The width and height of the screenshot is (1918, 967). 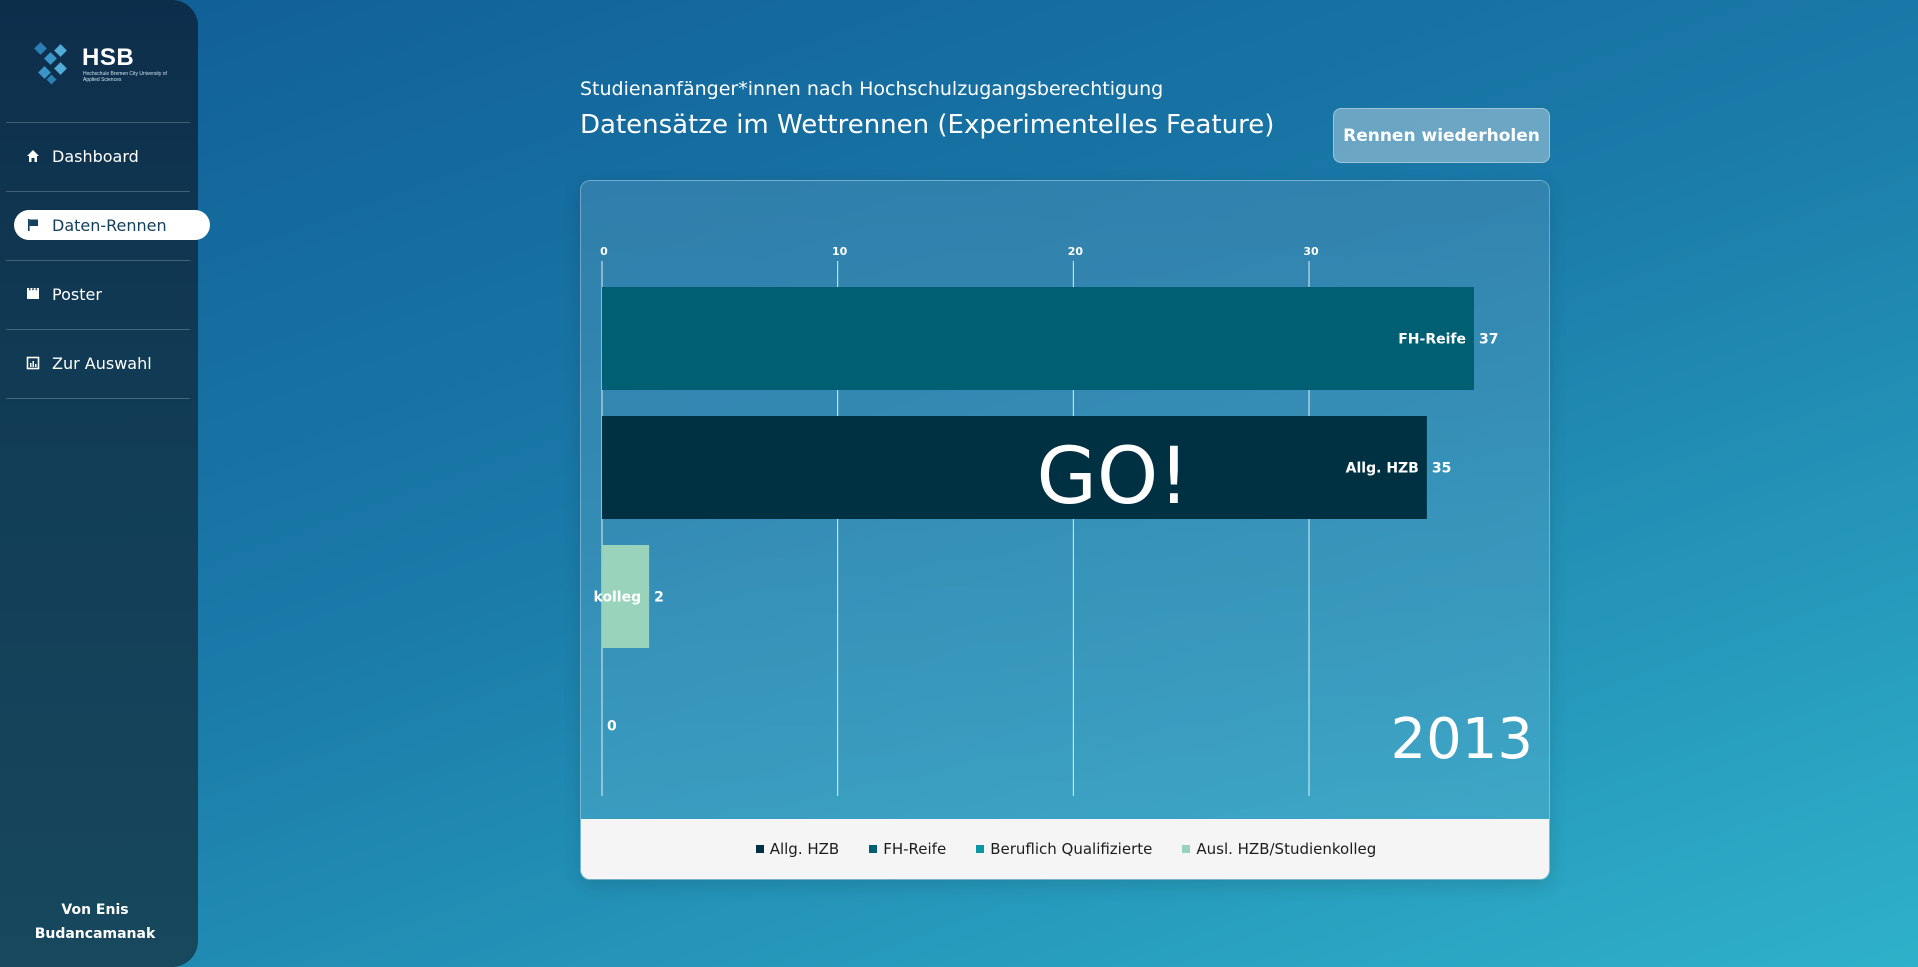 I want to click on film-icon, so click(x=33, y=294).